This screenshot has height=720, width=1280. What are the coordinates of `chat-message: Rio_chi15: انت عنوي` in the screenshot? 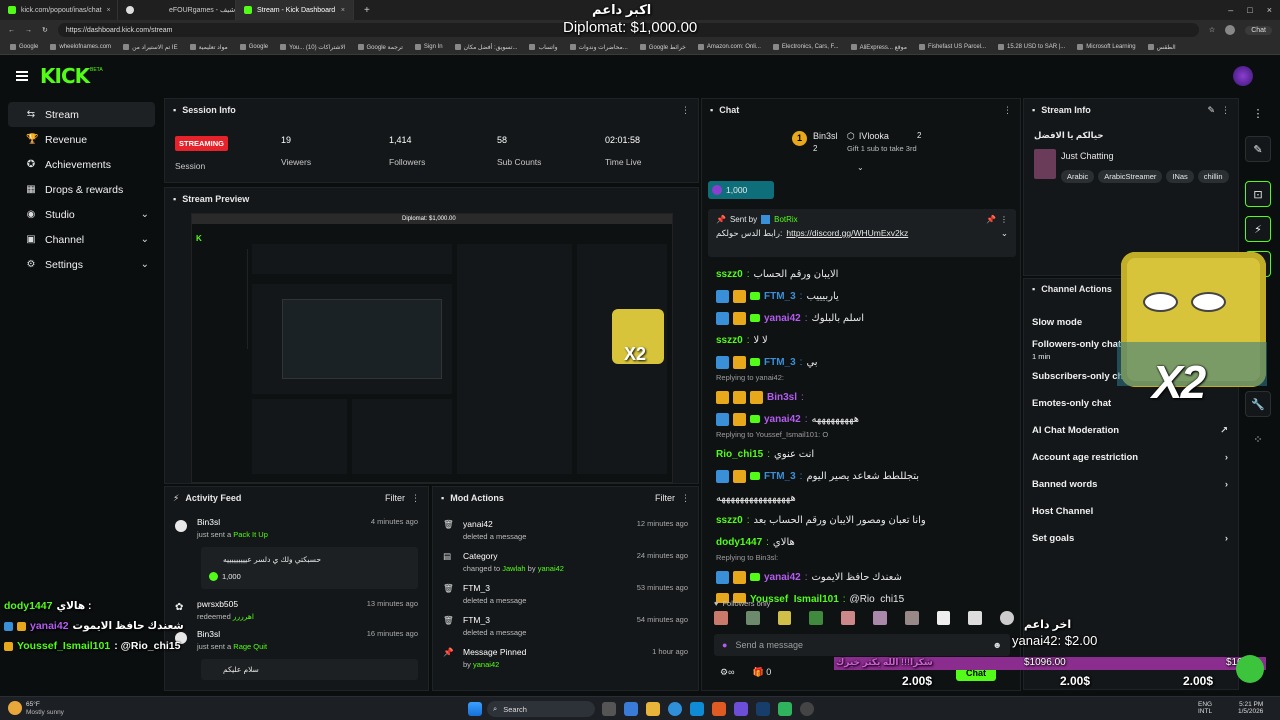 It's located at (861, 454).